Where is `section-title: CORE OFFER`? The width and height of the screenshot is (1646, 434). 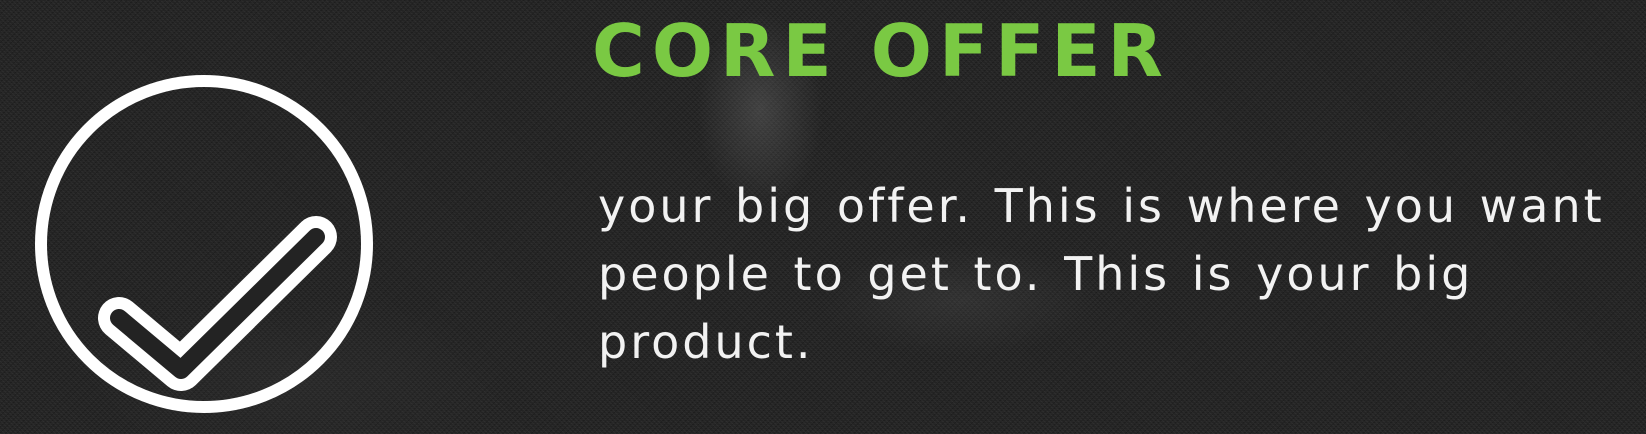 section-title: CORE OFFER is located at coordinates (881, 51).